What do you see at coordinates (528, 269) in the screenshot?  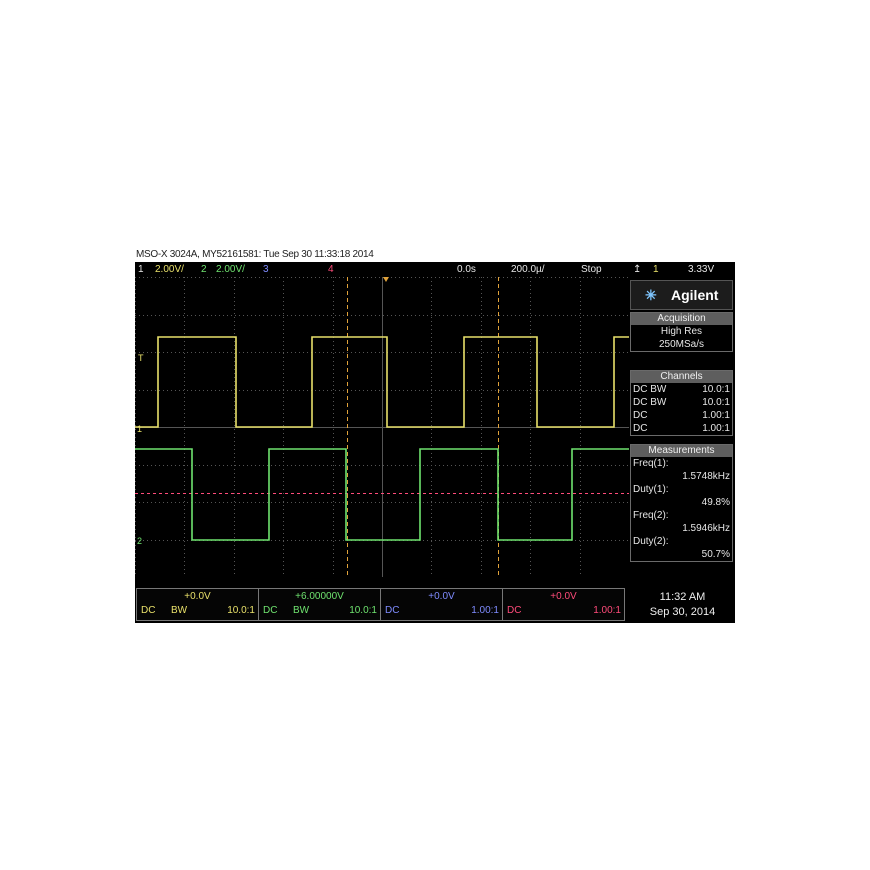 I see `time-scale: 200.0µ/` at bounding box center [528, 269].